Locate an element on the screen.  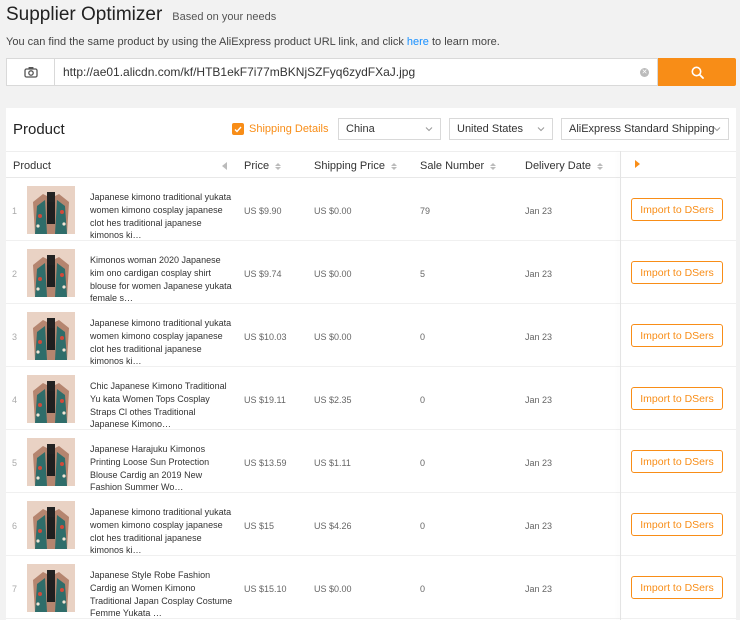
row-index: 4 is located at coordinates (15, 400).